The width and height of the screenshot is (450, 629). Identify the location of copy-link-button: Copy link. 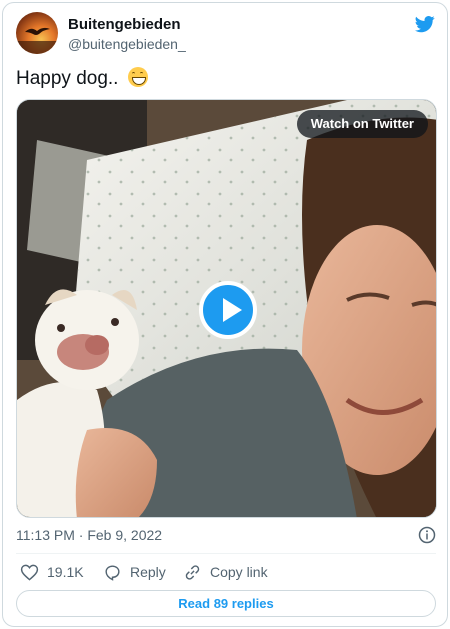
(225, 572).